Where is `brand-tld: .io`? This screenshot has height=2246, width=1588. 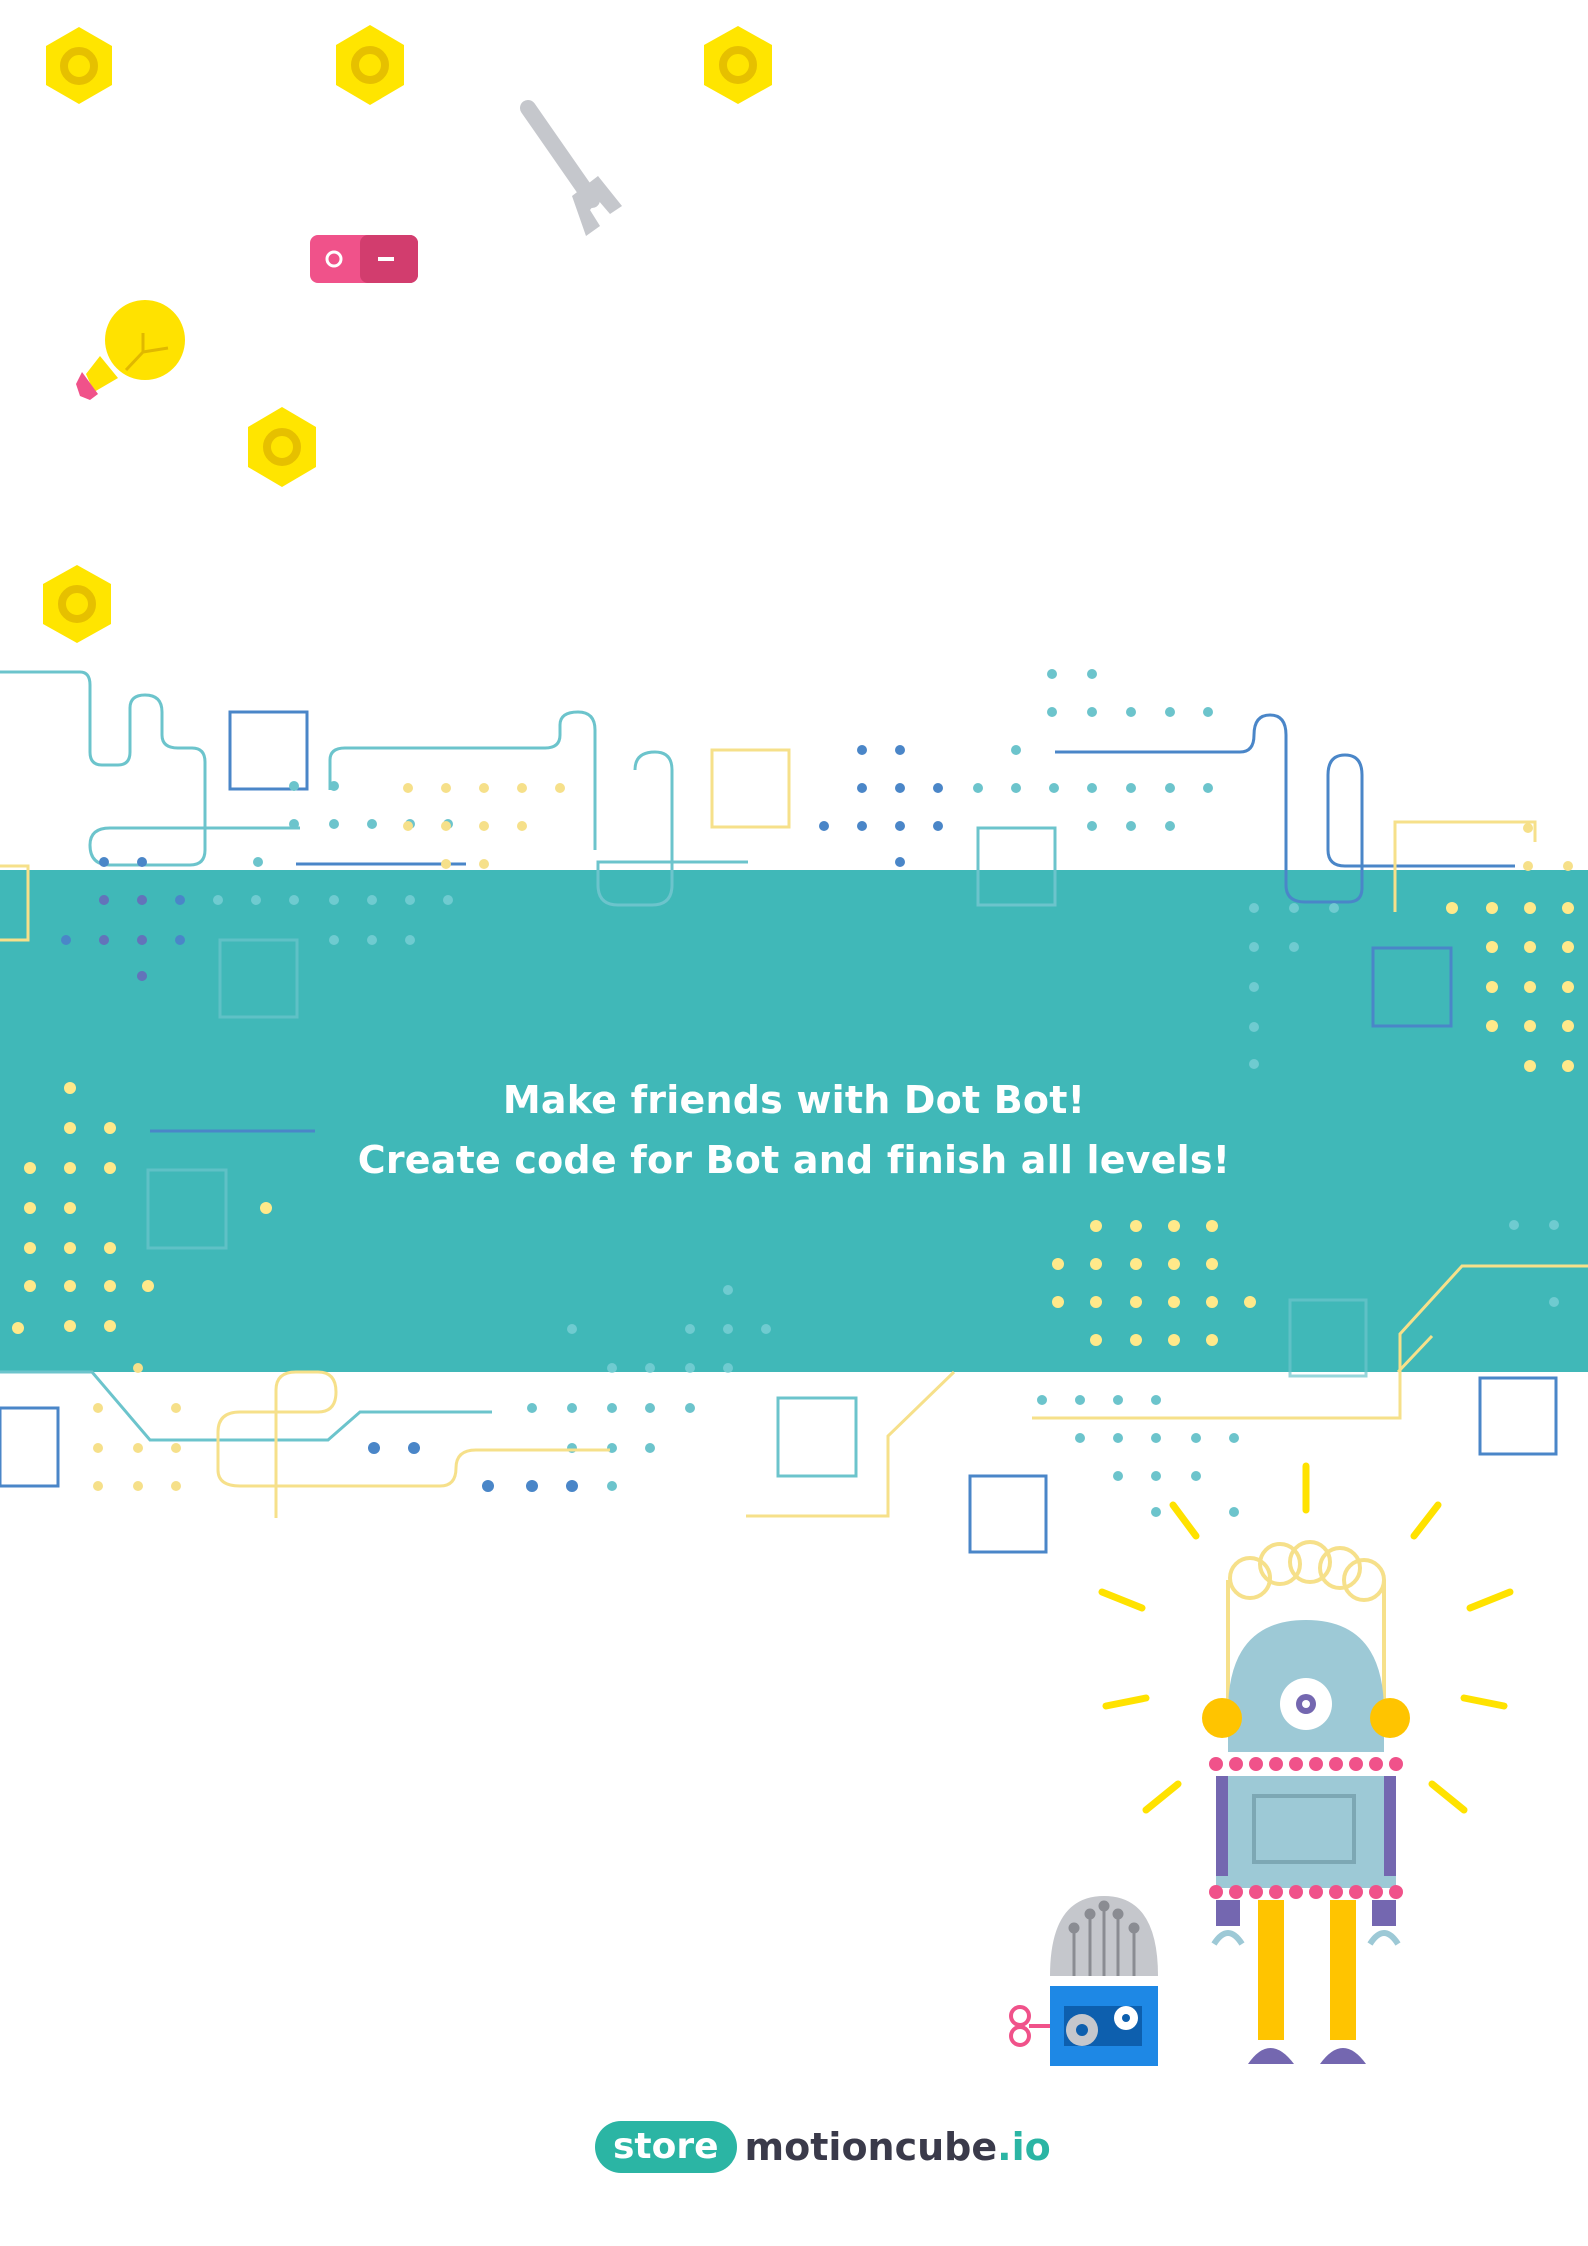
brand-tld: .io is located at coordinates (1024, 2147).